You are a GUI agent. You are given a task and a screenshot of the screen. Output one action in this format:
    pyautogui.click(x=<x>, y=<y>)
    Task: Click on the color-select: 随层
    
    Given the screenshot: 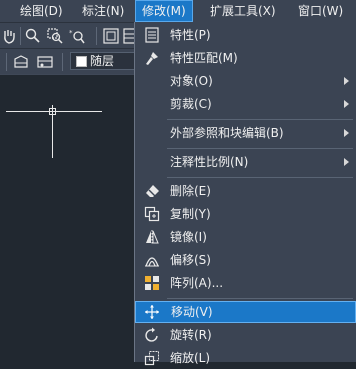 What is the action you would take?
    pyautogui.click(x=104, y=61)
    